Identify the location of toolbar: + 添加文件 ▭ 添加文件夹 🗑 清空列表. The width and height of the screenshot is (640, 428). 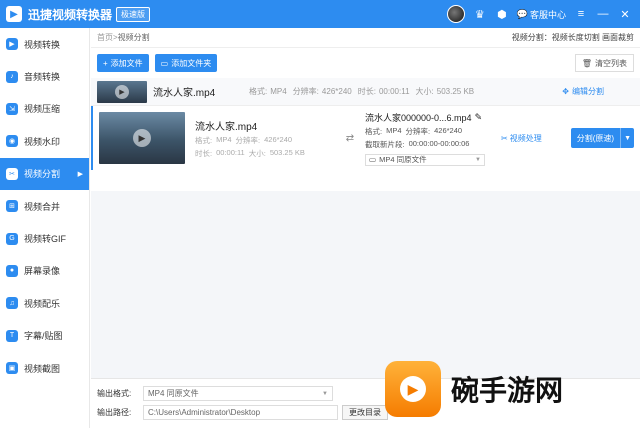
(365, 63).